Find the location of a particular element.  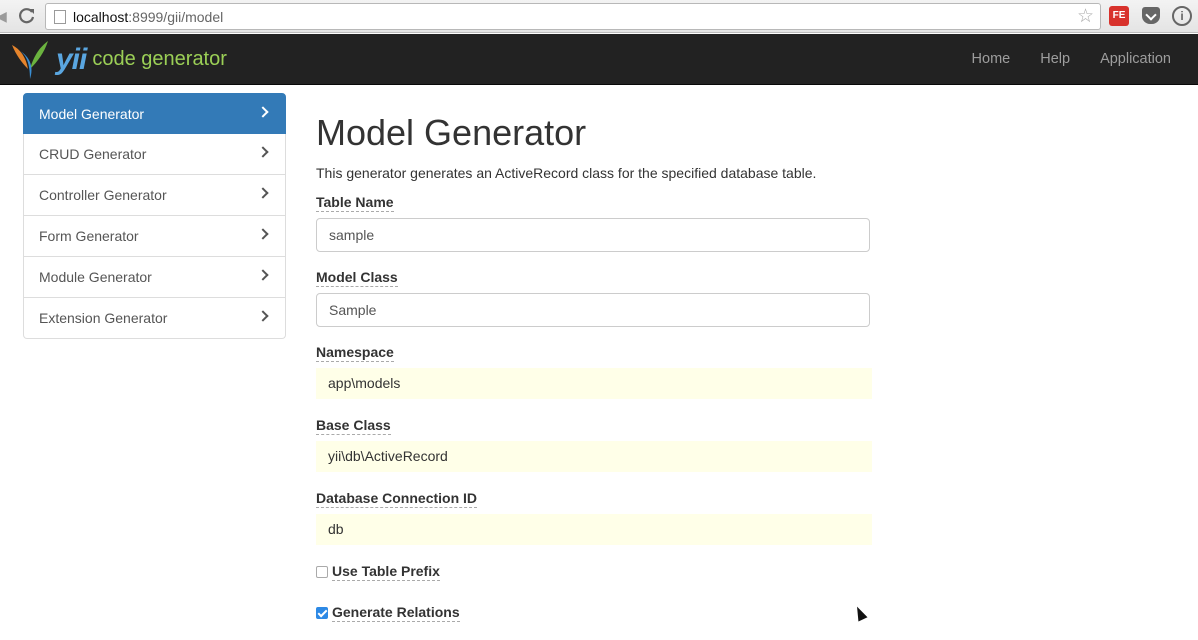

base-class-label: Base Class is located at coordinates (353, 426).